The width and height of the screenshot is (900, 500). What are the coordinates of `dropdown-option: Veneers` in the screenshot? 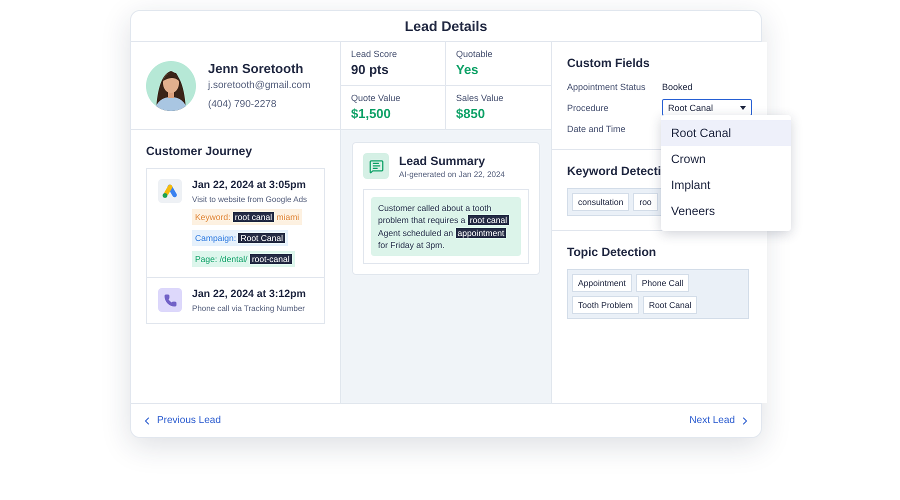 It's located at (726, 211).